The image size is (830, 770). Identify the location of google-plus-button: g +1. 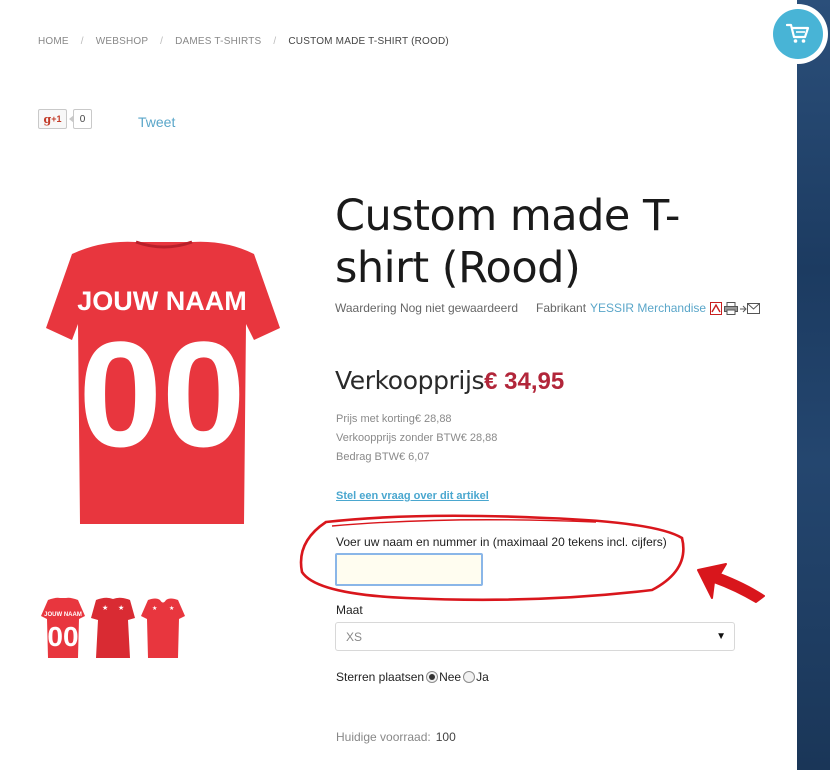
(52, 119).